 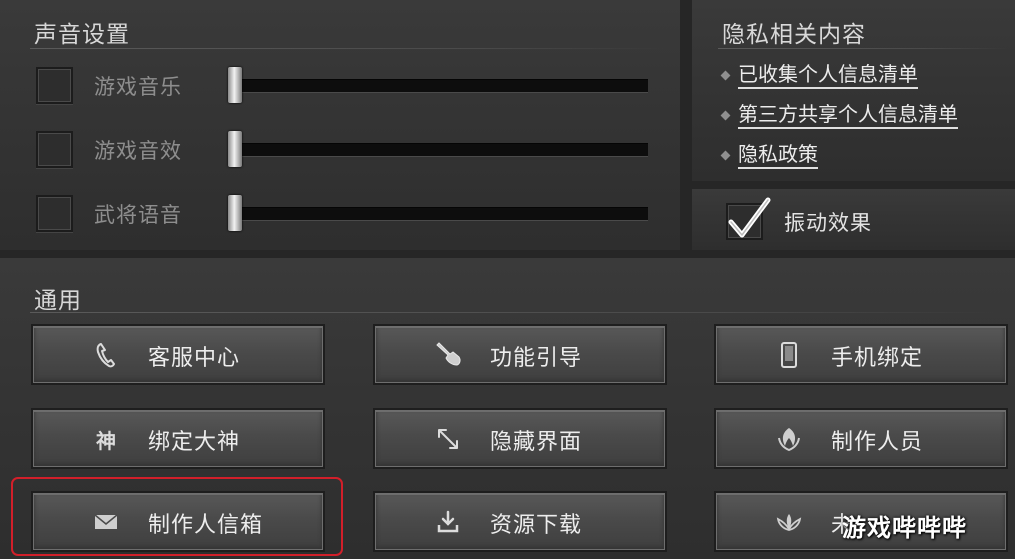 I want to click on credits-label: 制作人员, so click(x=877, y=442).